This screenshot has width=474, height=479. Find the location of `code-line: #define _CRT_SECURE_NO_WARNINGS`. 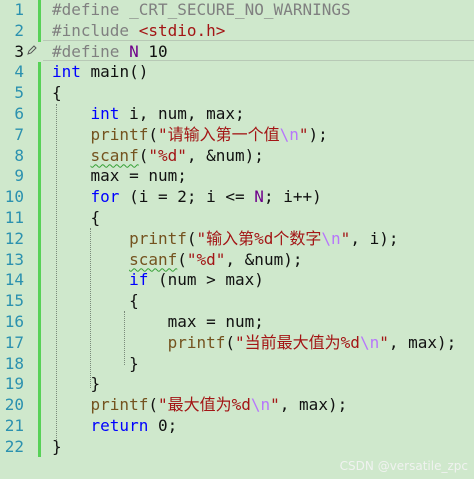

code-line: #define _CRT_SECURE_NO_WARNINGS is located at coordinates (201, 10).